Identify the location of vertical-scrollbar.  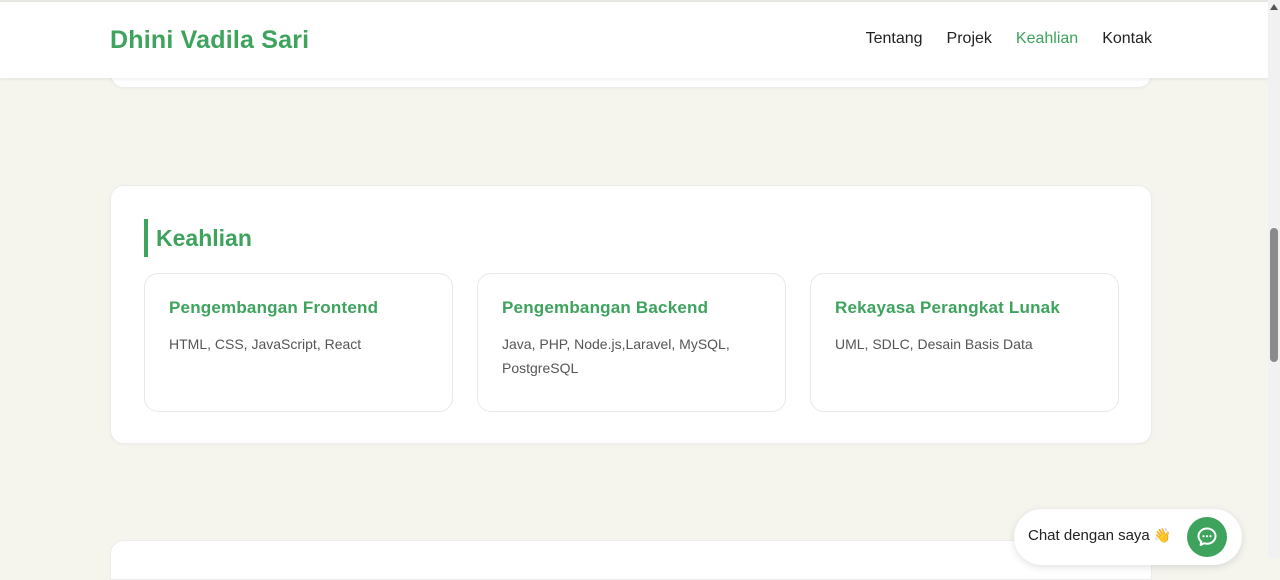
(1274, 279).